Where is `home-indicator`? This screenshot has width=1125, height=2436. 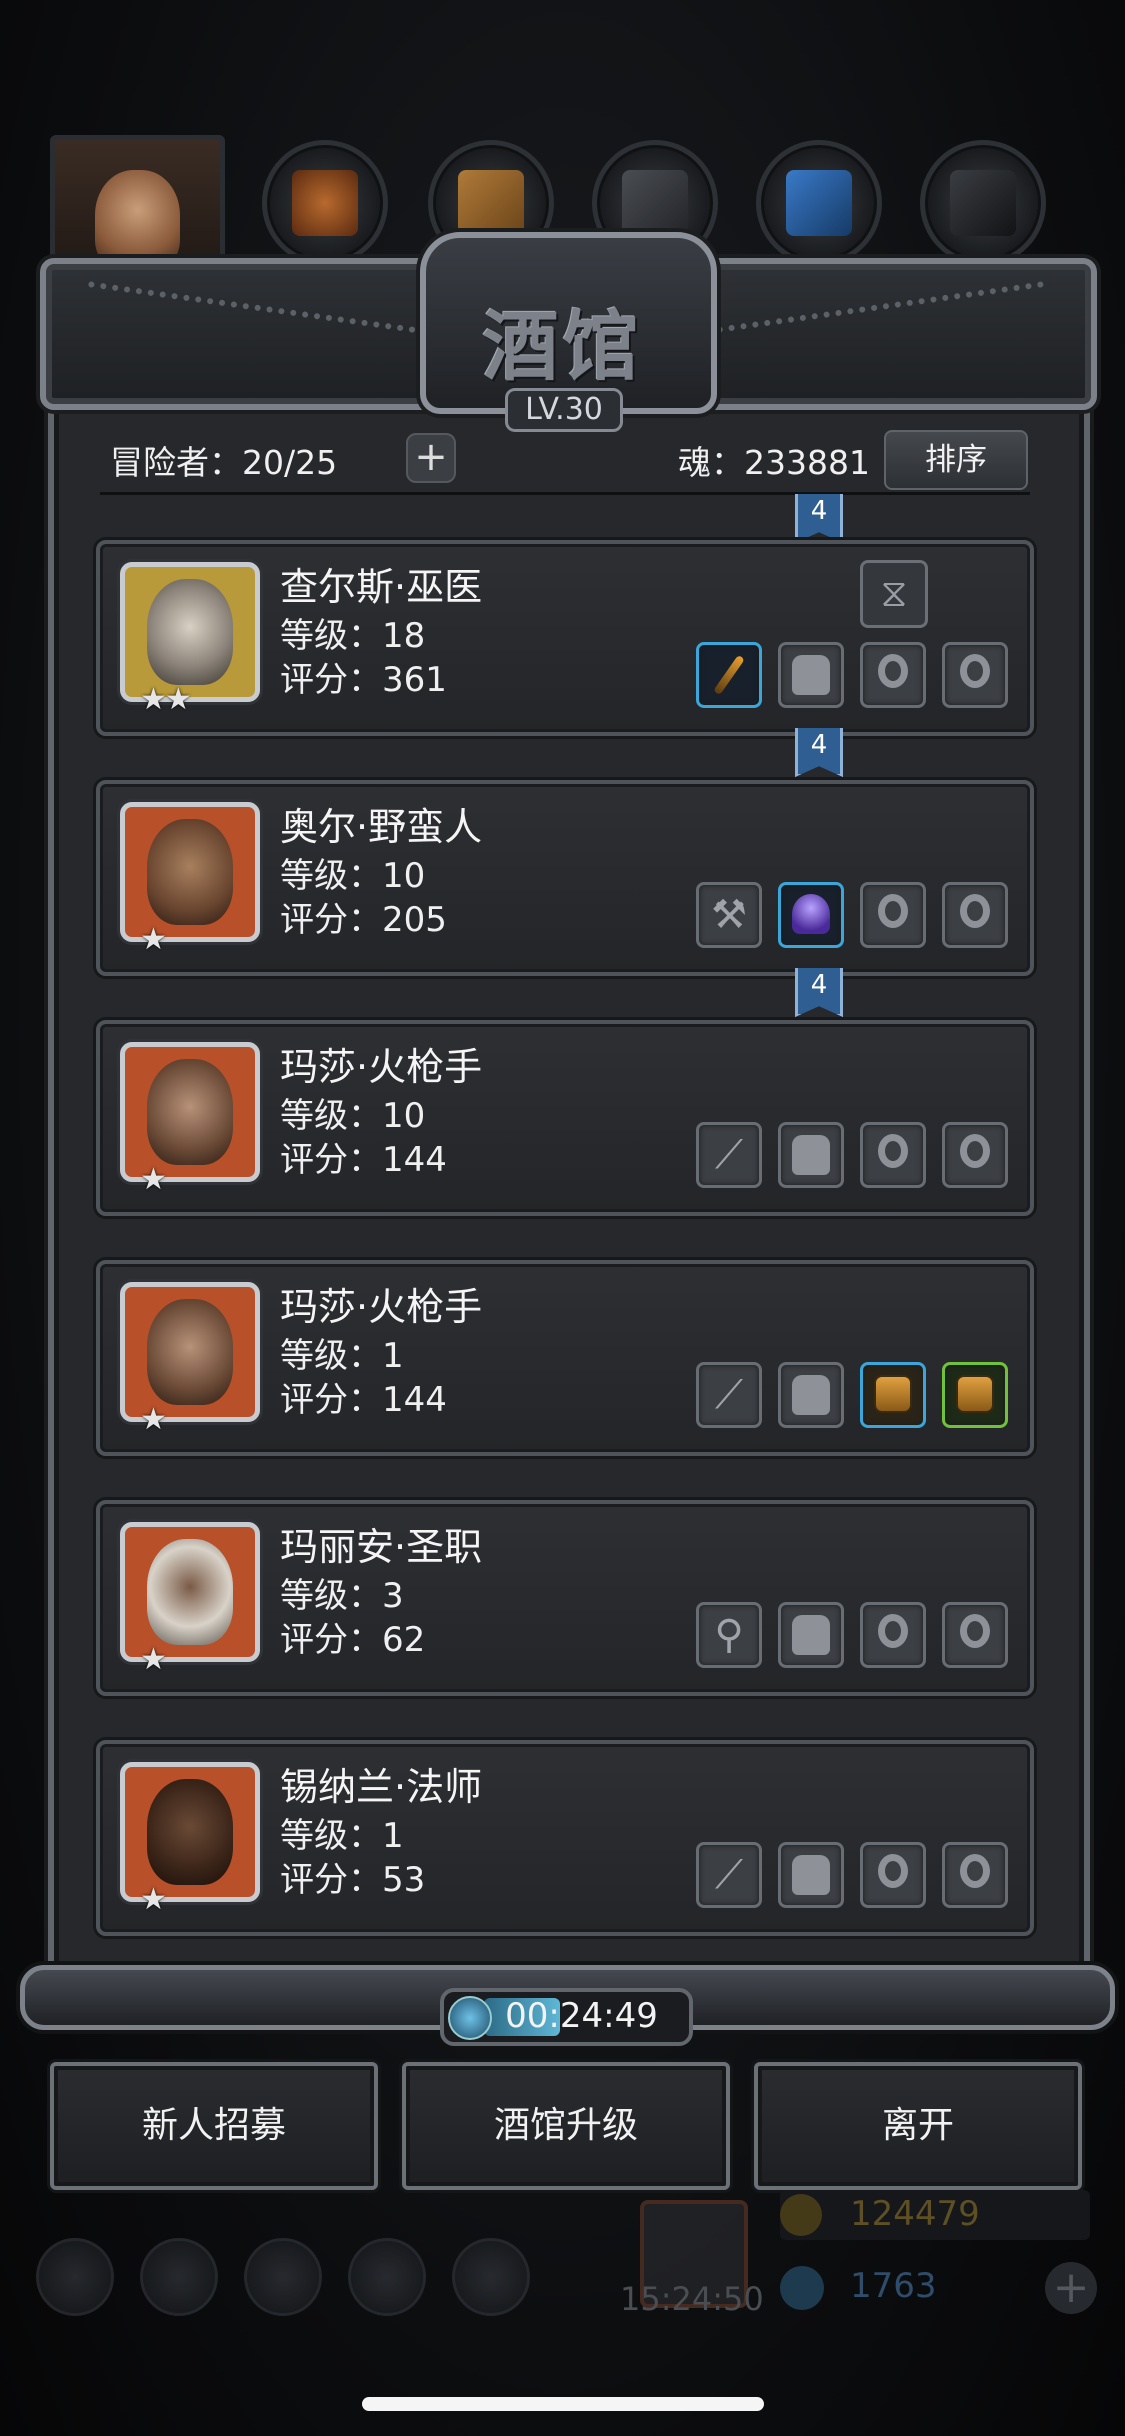 home-indicator is located at coordinates (563, 2404).